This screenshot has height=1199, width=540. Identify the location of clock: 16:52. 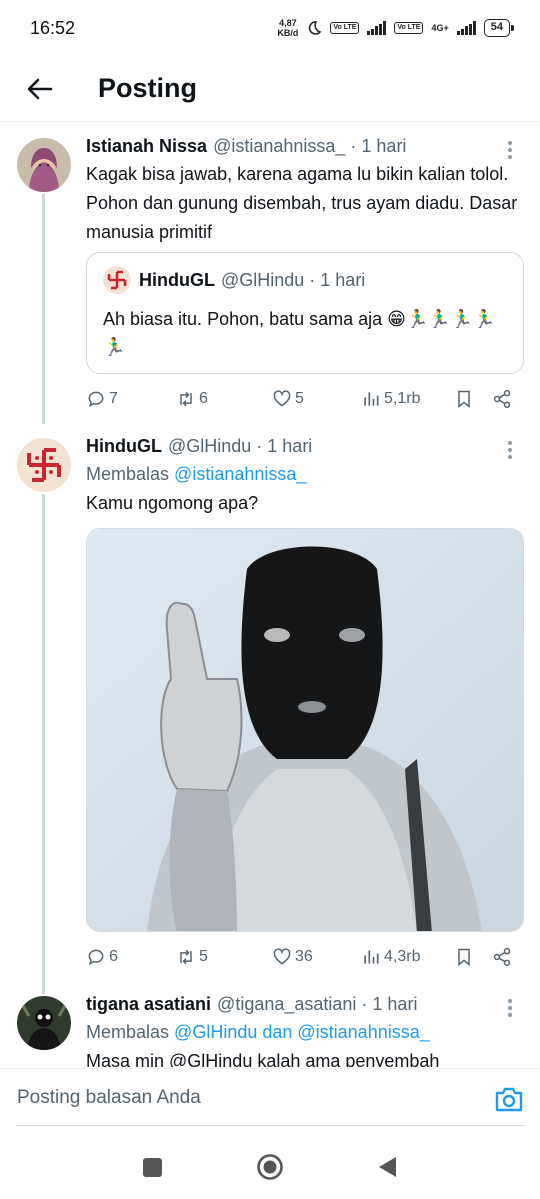
(53, 27).